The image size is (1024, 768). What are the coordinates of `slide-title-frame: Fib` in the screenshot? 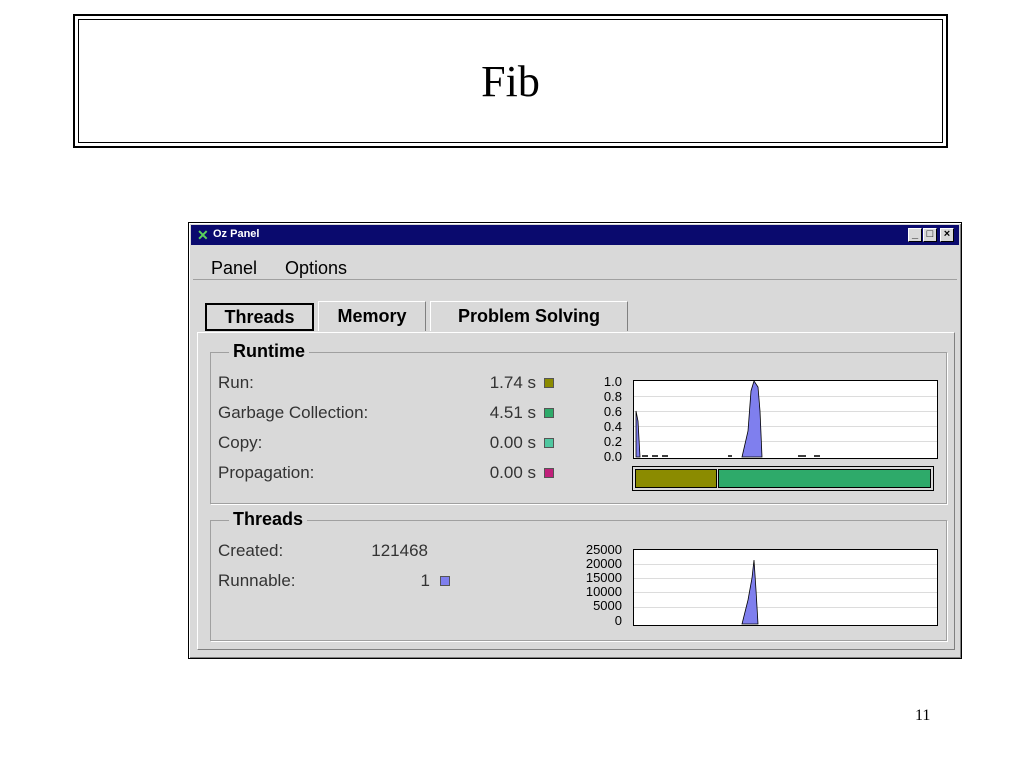 It's located at (510, 81).